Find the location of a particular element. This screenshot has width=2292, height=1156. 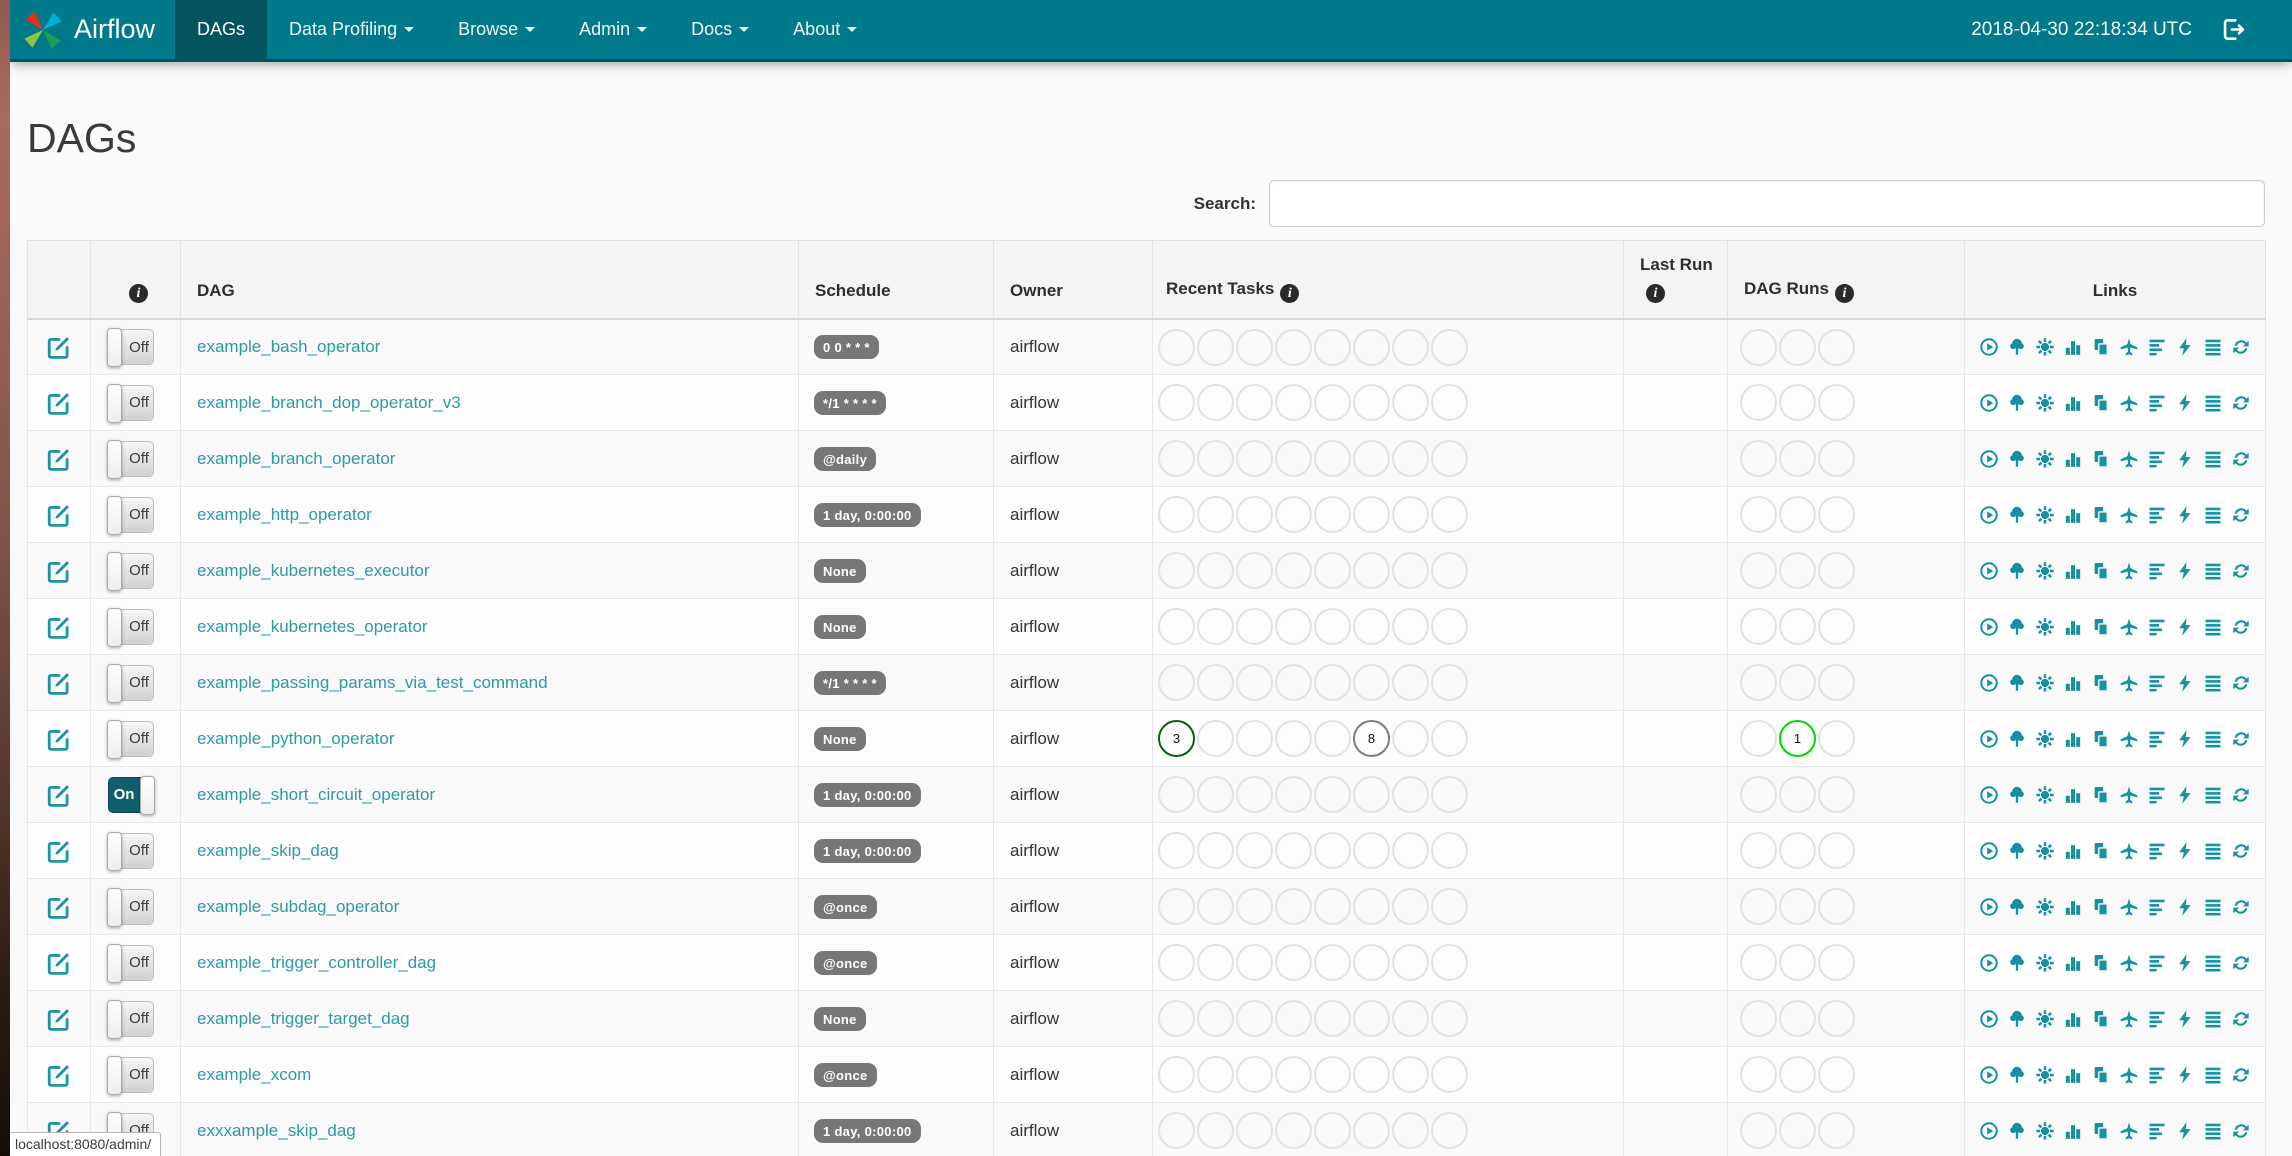

schedule-badge: @once is located at coordinates (845, 1074).